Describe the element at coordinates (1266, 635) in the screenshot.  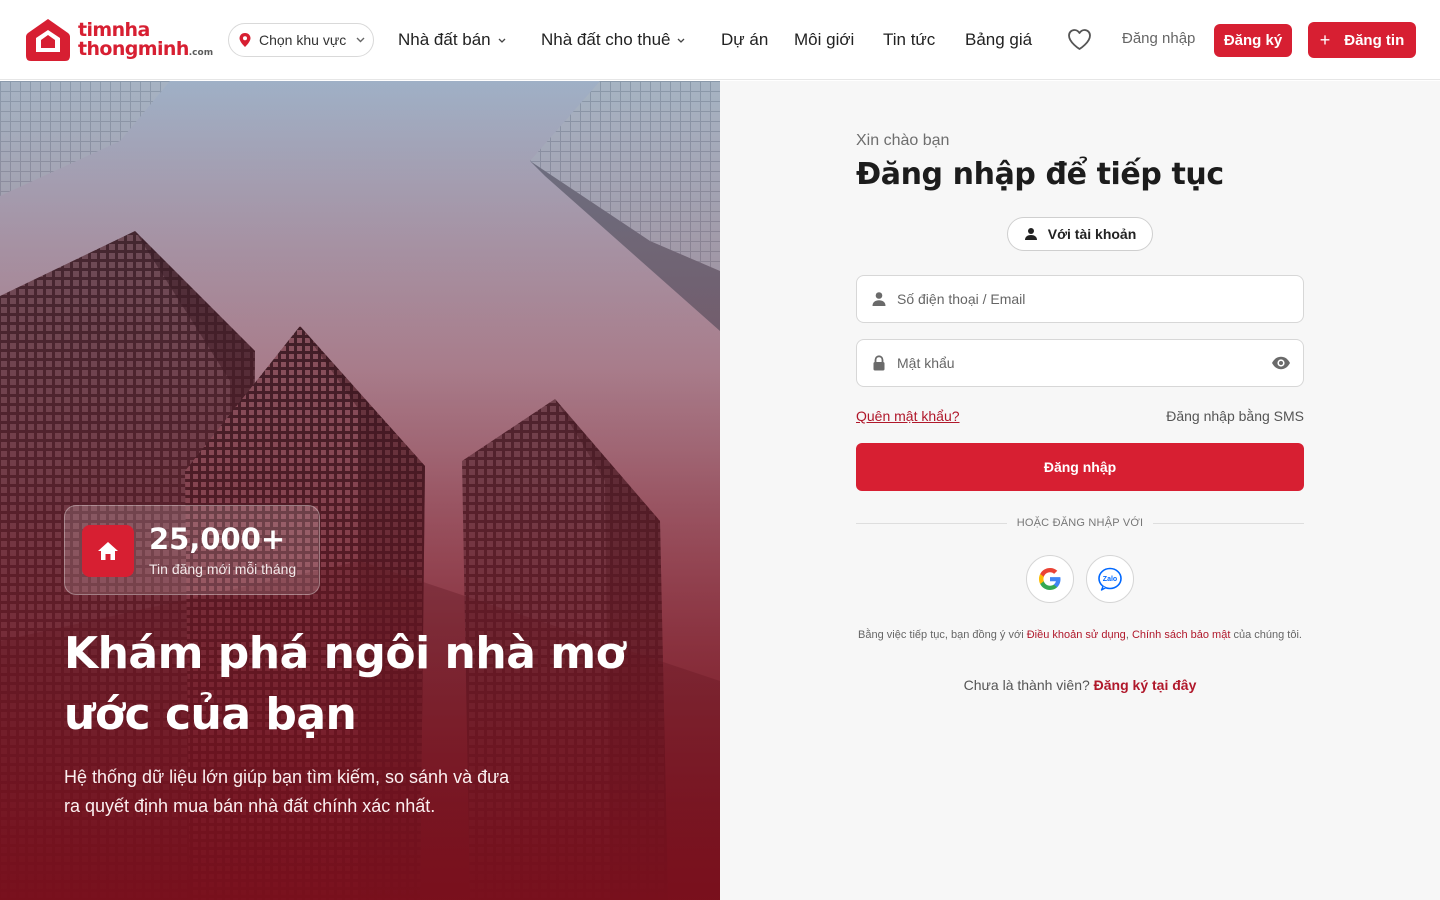
I see `terms-suffix: của chúng tôi.` at that location.